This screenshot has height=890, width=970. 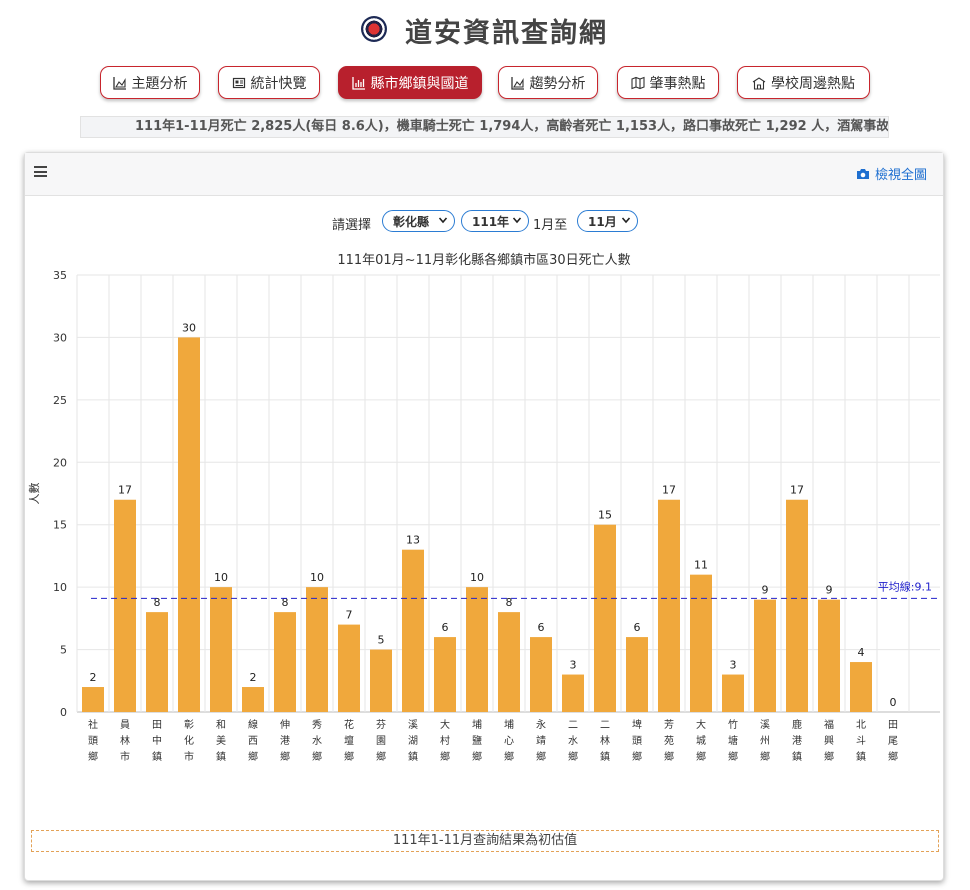 I want to click on main-nav: 主題分析 統計快覽 縣市鄉鎮與國道 趨勢分析 肇事熱點 學校周邊熱點, so click(x=485, y=84).